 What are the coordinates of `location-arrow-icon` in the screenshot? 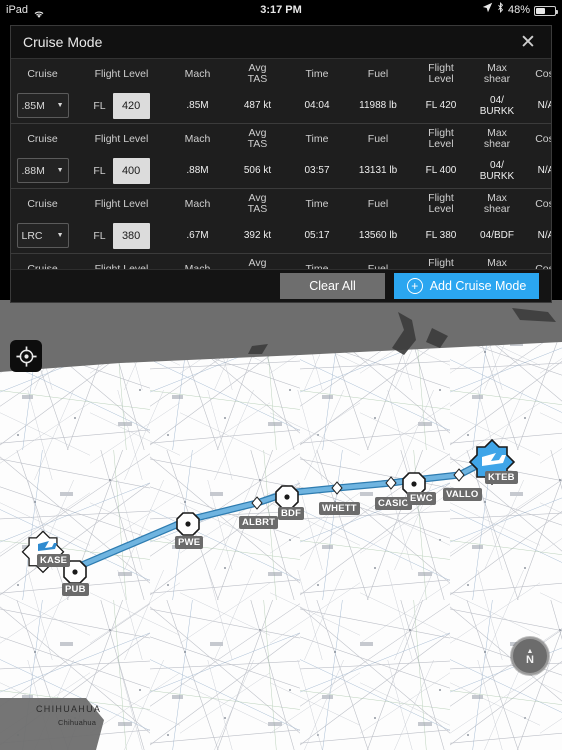 It's located at (487, 10).